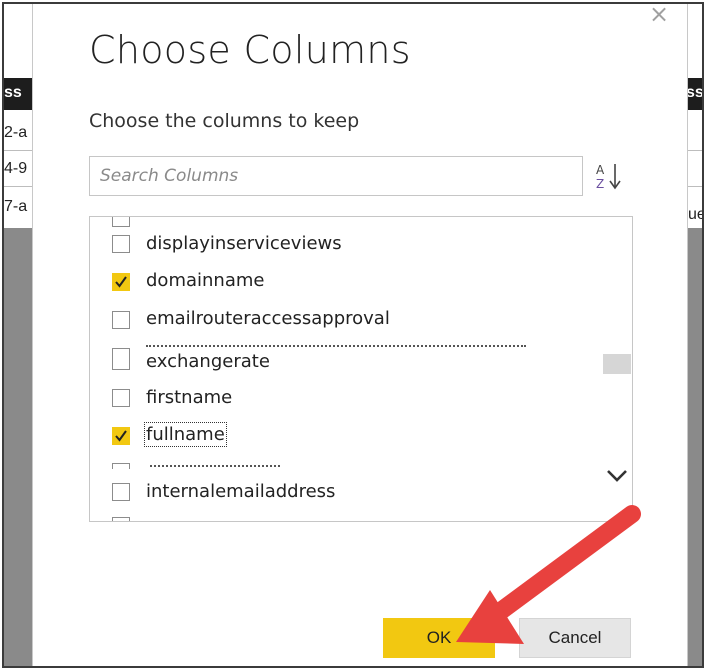 This screenshot has height=670, width=706. What do you see at coordinates (18, 447) in the screenshot?
I see `background-grid-left-shade` at bounding box center [18, 447].